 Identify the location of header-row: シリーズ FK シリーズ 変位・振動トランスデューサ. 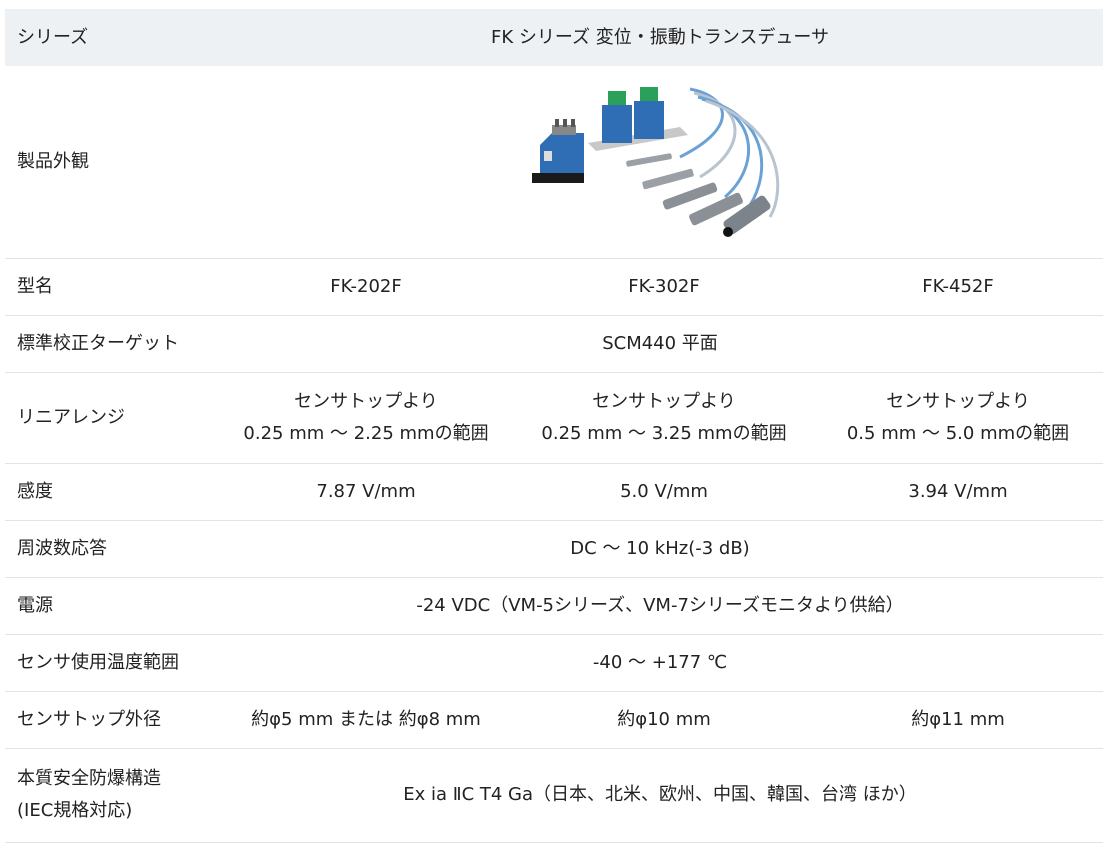
(554, 37).